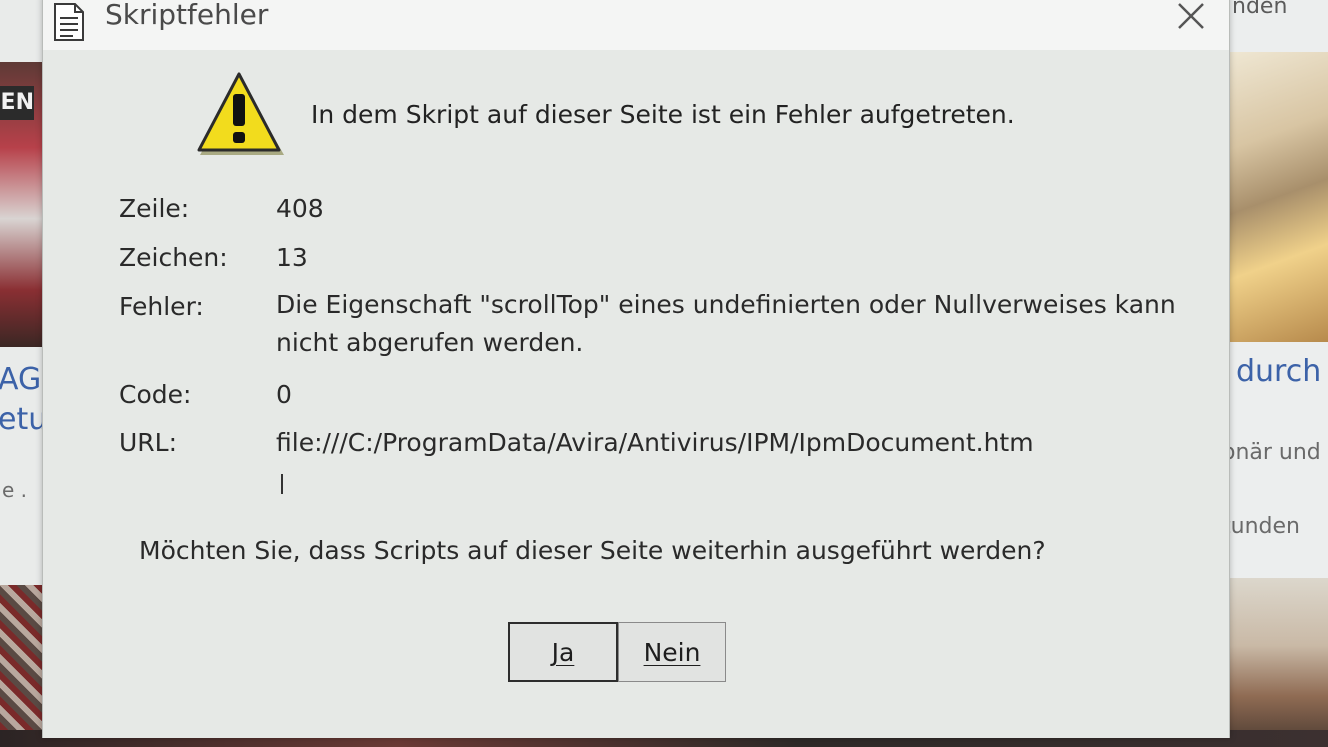  I want to click on close-button, so click(1191, 19).